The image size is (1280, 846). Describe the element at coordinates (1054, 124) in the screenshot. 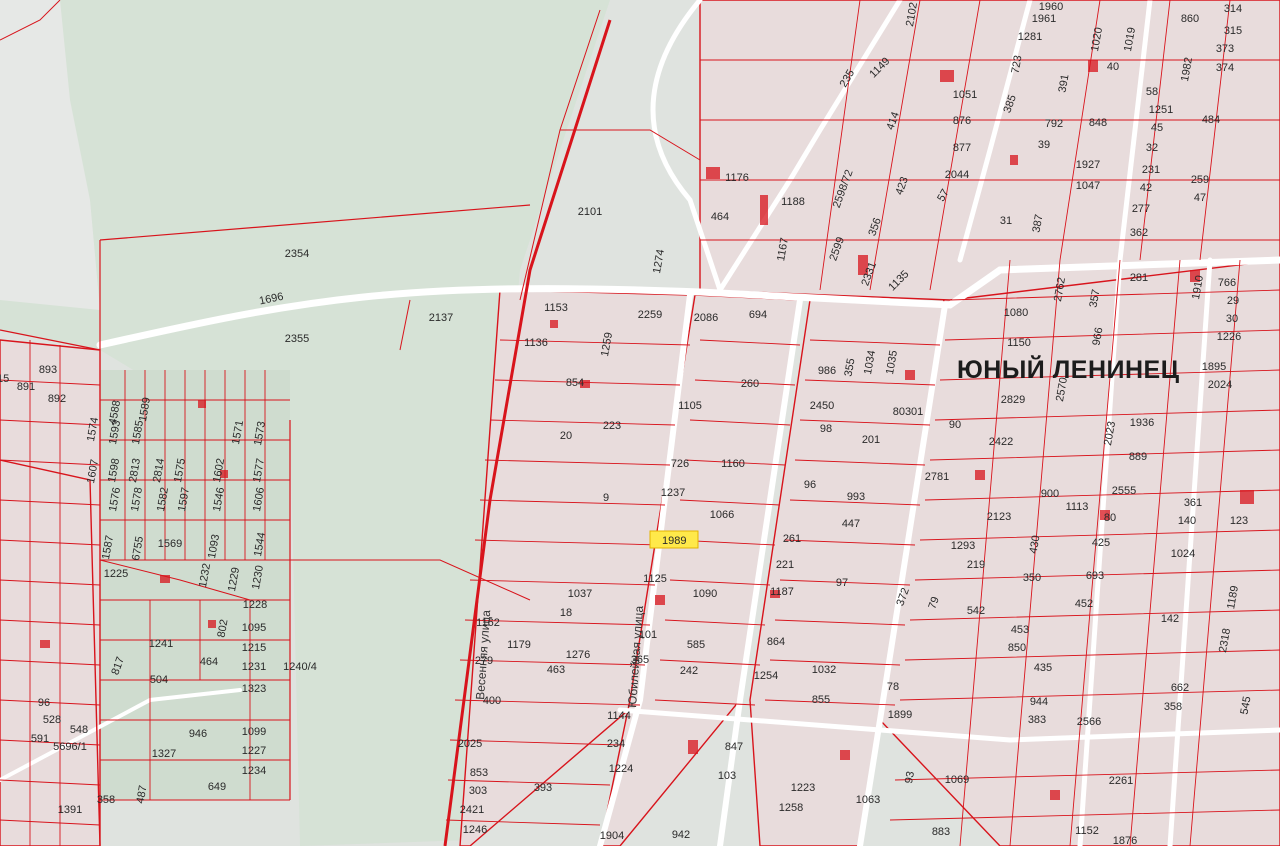

I see `parcel-number-label: 792` at that location.